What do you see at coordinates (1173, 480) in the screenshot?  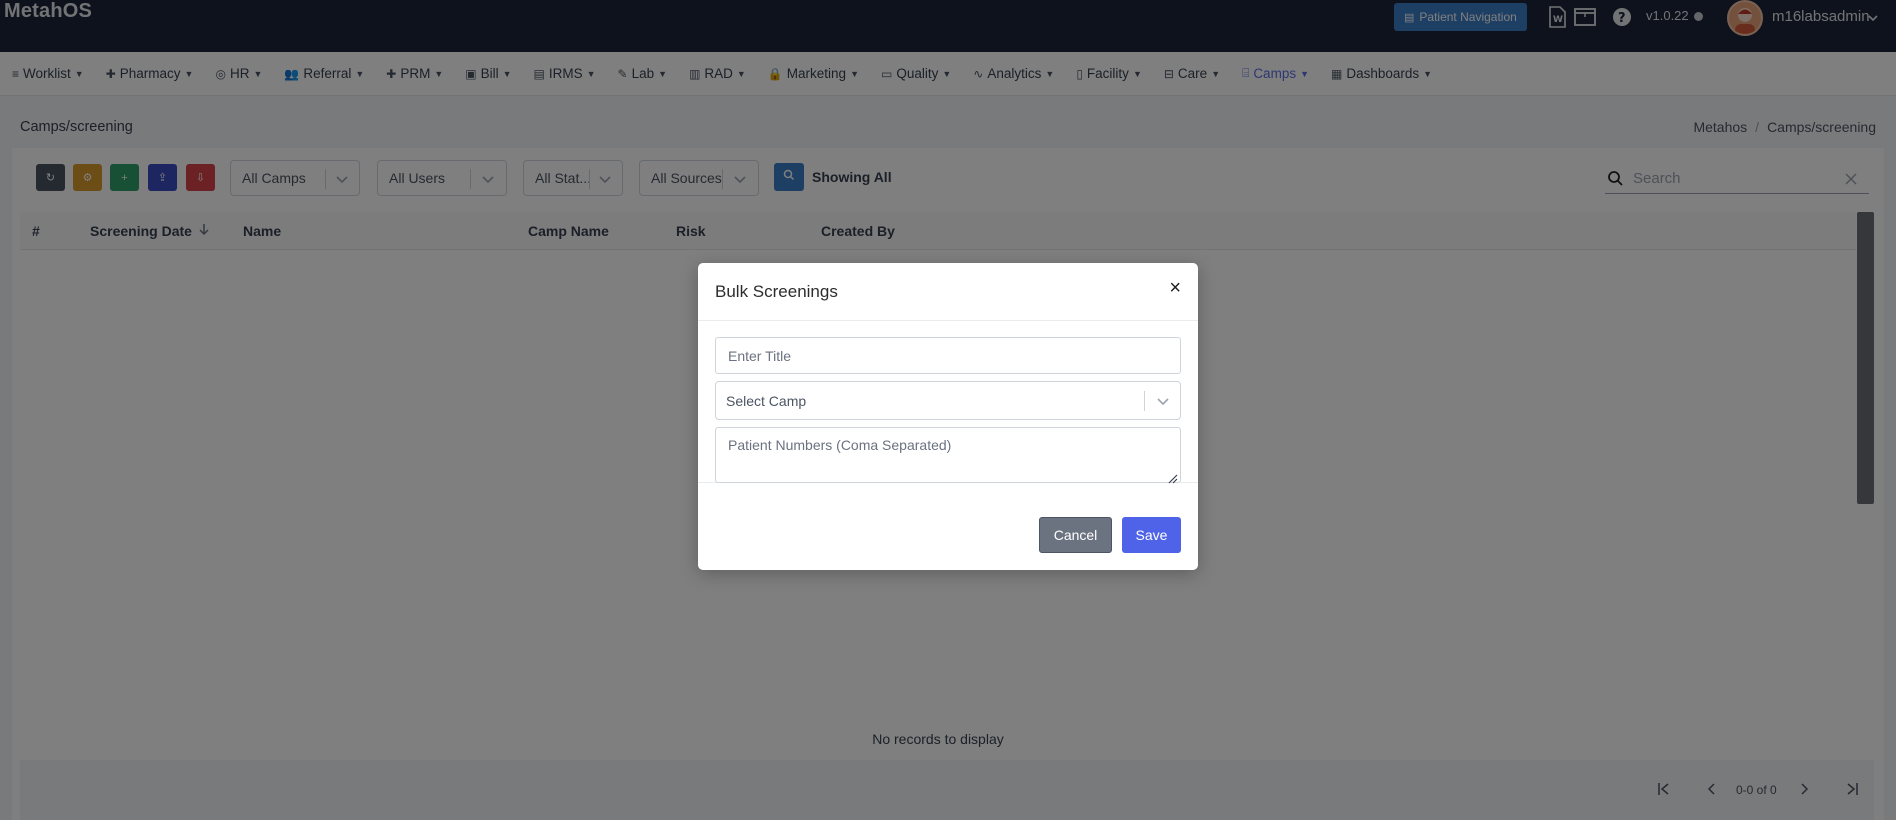 I see `resize-handle-icon` at bounding box center [1173, 480].